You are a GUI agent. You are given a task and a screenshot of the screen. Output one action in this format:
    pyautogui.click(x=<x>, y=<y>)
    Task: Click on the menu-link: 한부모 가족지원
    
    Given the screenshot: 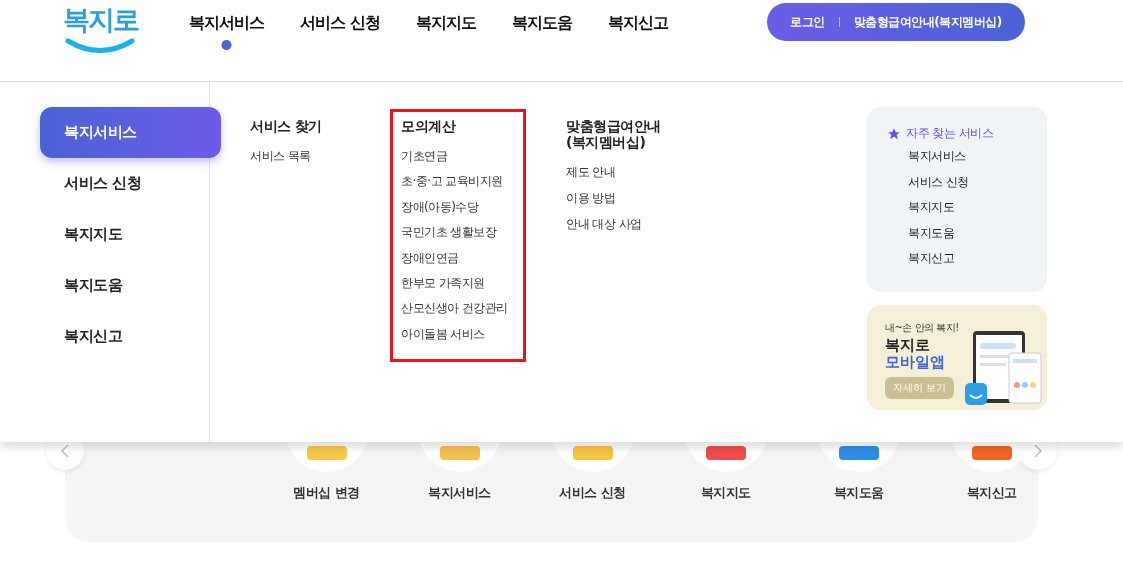 What is the action you would take?
    pyautogui.click(x=443, y=287)
    